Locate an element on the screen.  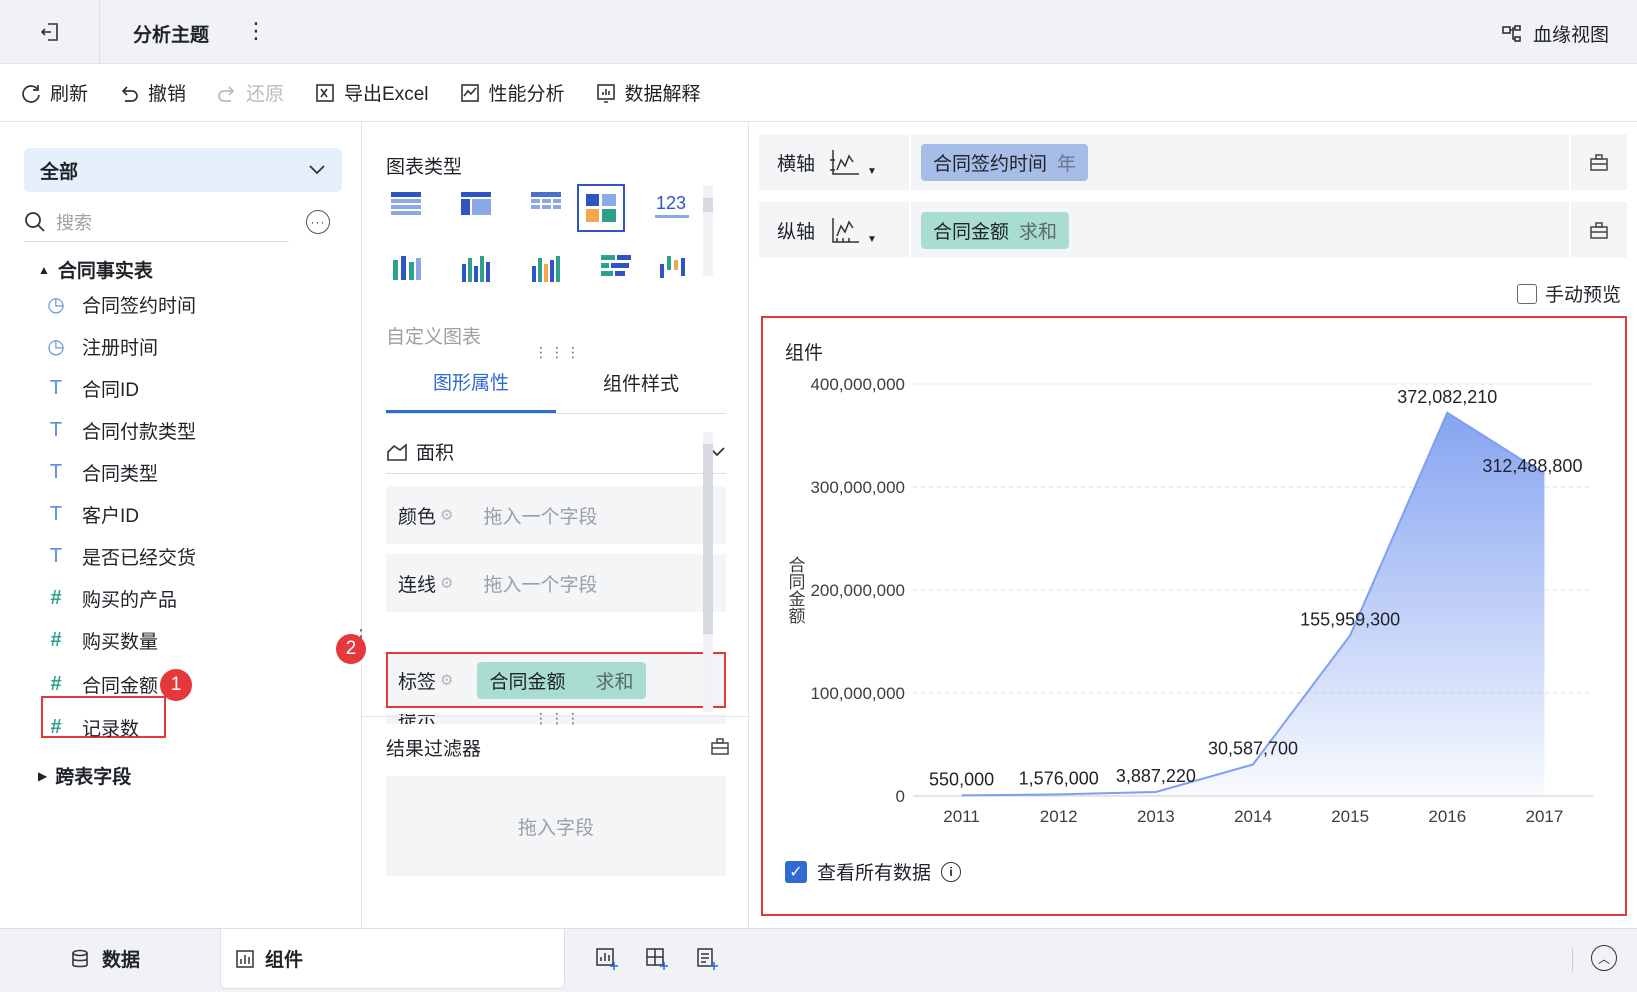
y-tick-label: 400,000,000 is located at coordinates (857, 384).